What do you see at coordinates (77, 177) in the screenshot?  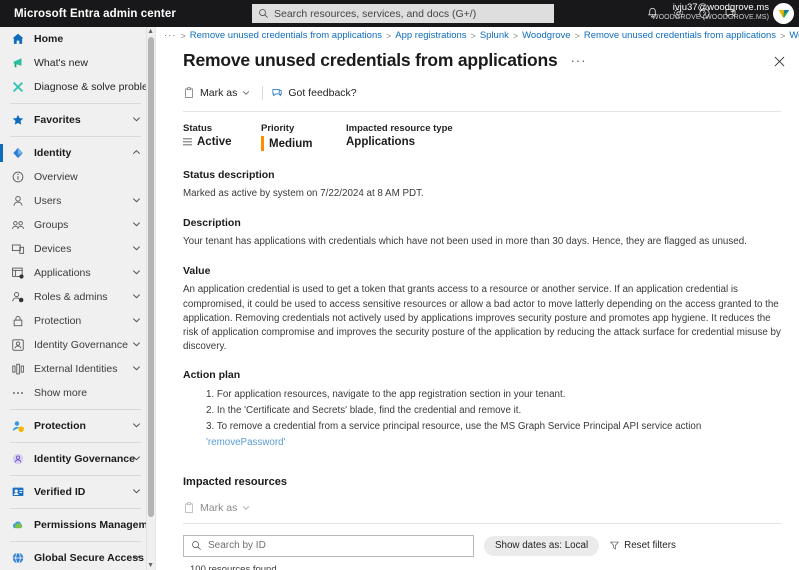 I see `sidebar-item-overview: Overview` at bounding box center [77, 177].